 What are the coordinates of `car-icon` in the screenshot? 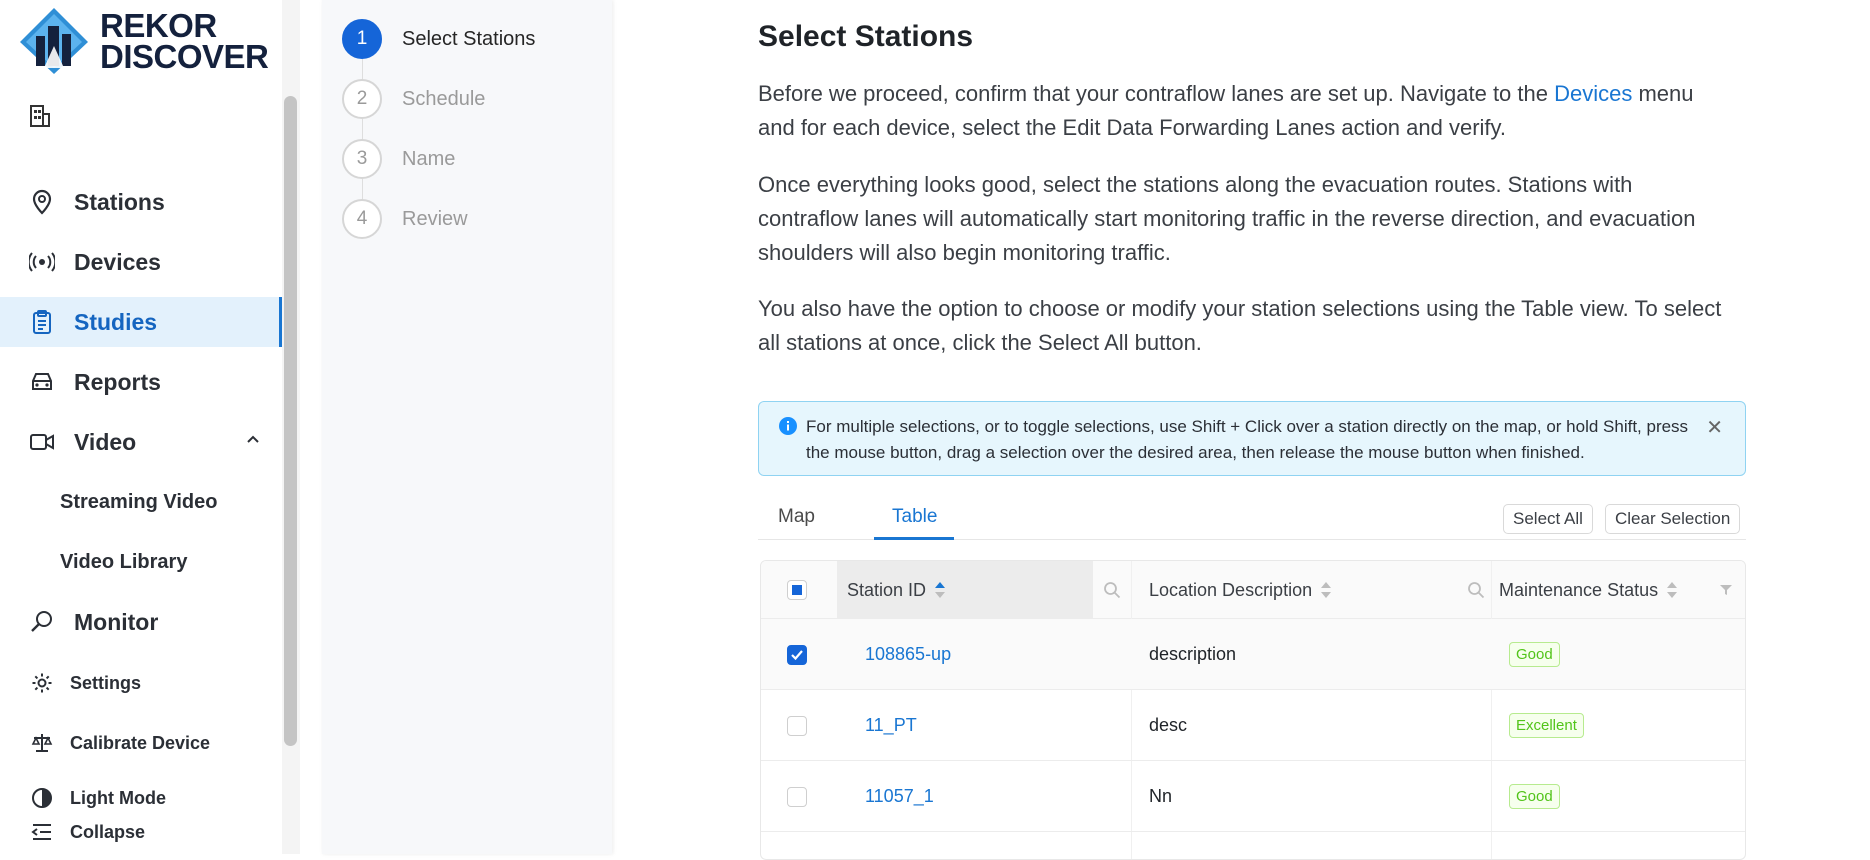 It's located at (42, 382).